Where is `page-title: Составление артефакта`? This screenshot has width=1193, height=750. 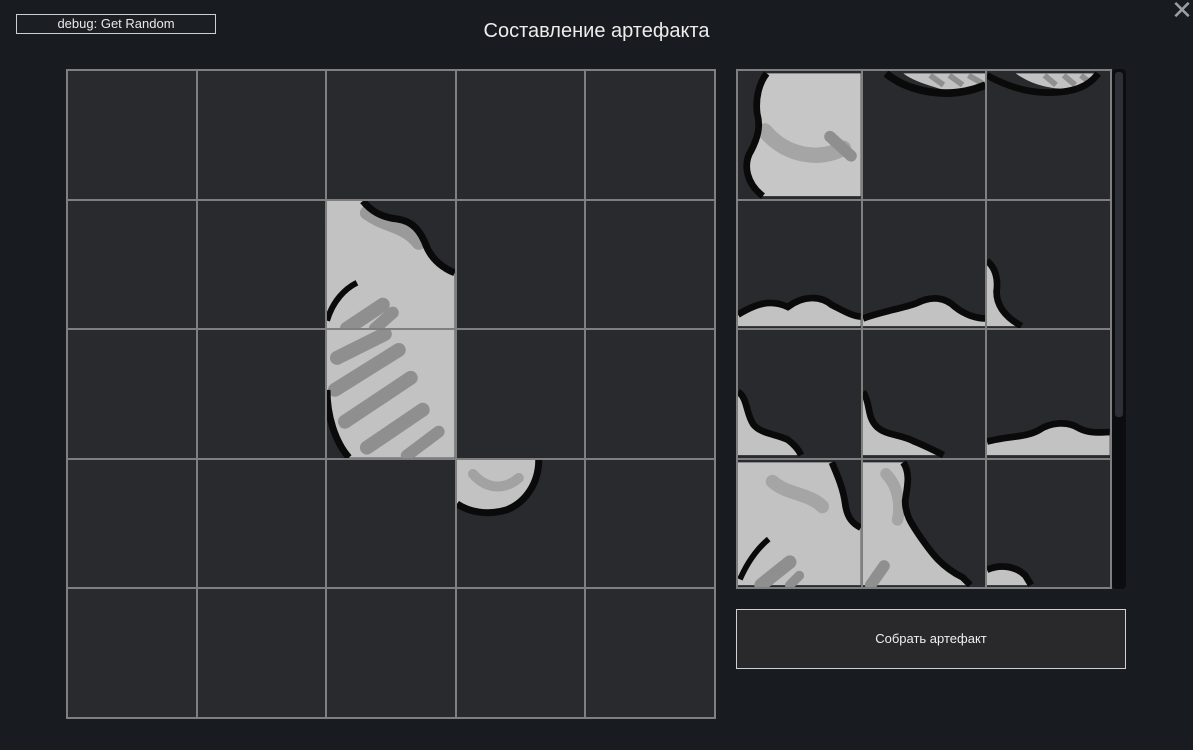
page-title: Составление артефакта is located at coordinates (596, 31).